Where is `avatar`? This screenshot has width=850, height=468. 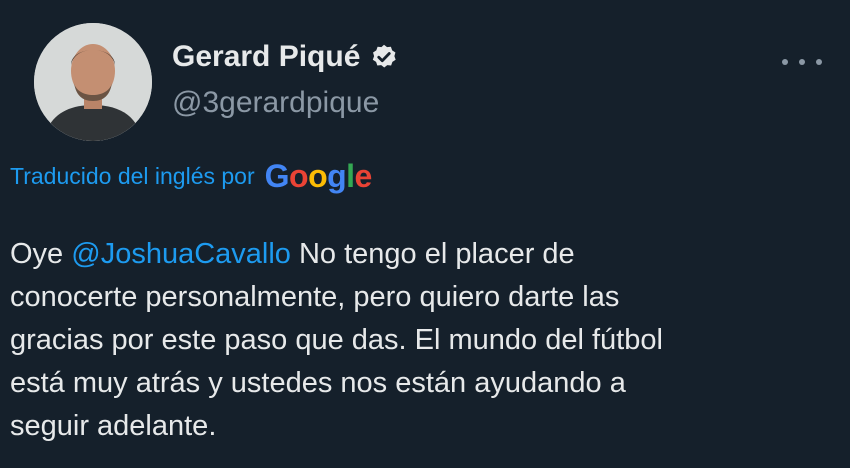 avatar is located at coordinates (93, 82).